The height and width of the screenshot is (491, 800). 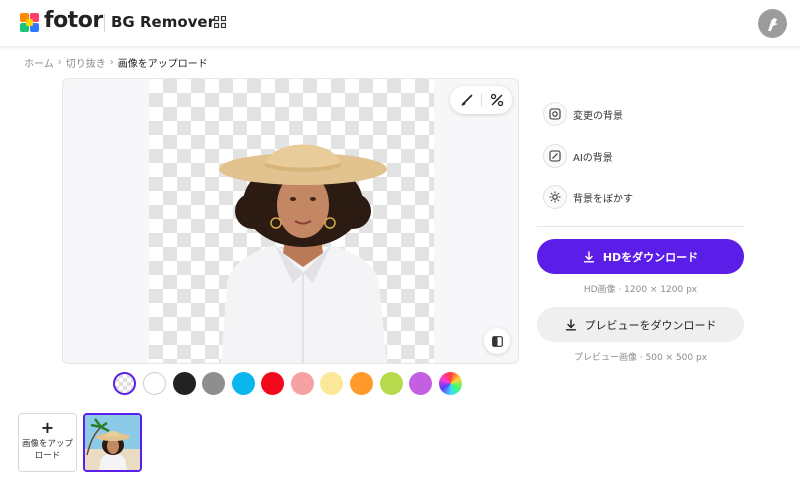 What do you see at coordinates (497, 341) in the screenshot?
I see `compare-icon` at bounding box center [497, 341].